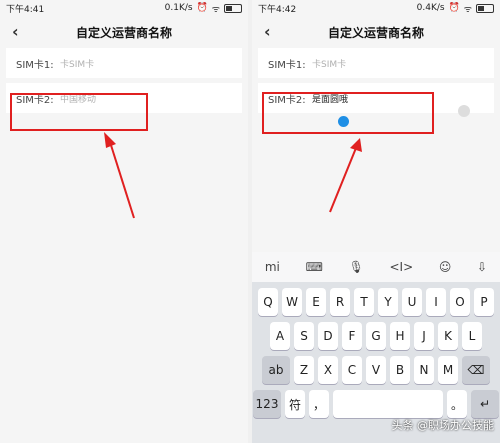 This screenshot has width=500, height=443. Describe the element at coordinates (376, 267) in the screenshot. I see `keyboard-toolbar: mi ⌨ 🎙 <I> ☺ ⇩` at that location.